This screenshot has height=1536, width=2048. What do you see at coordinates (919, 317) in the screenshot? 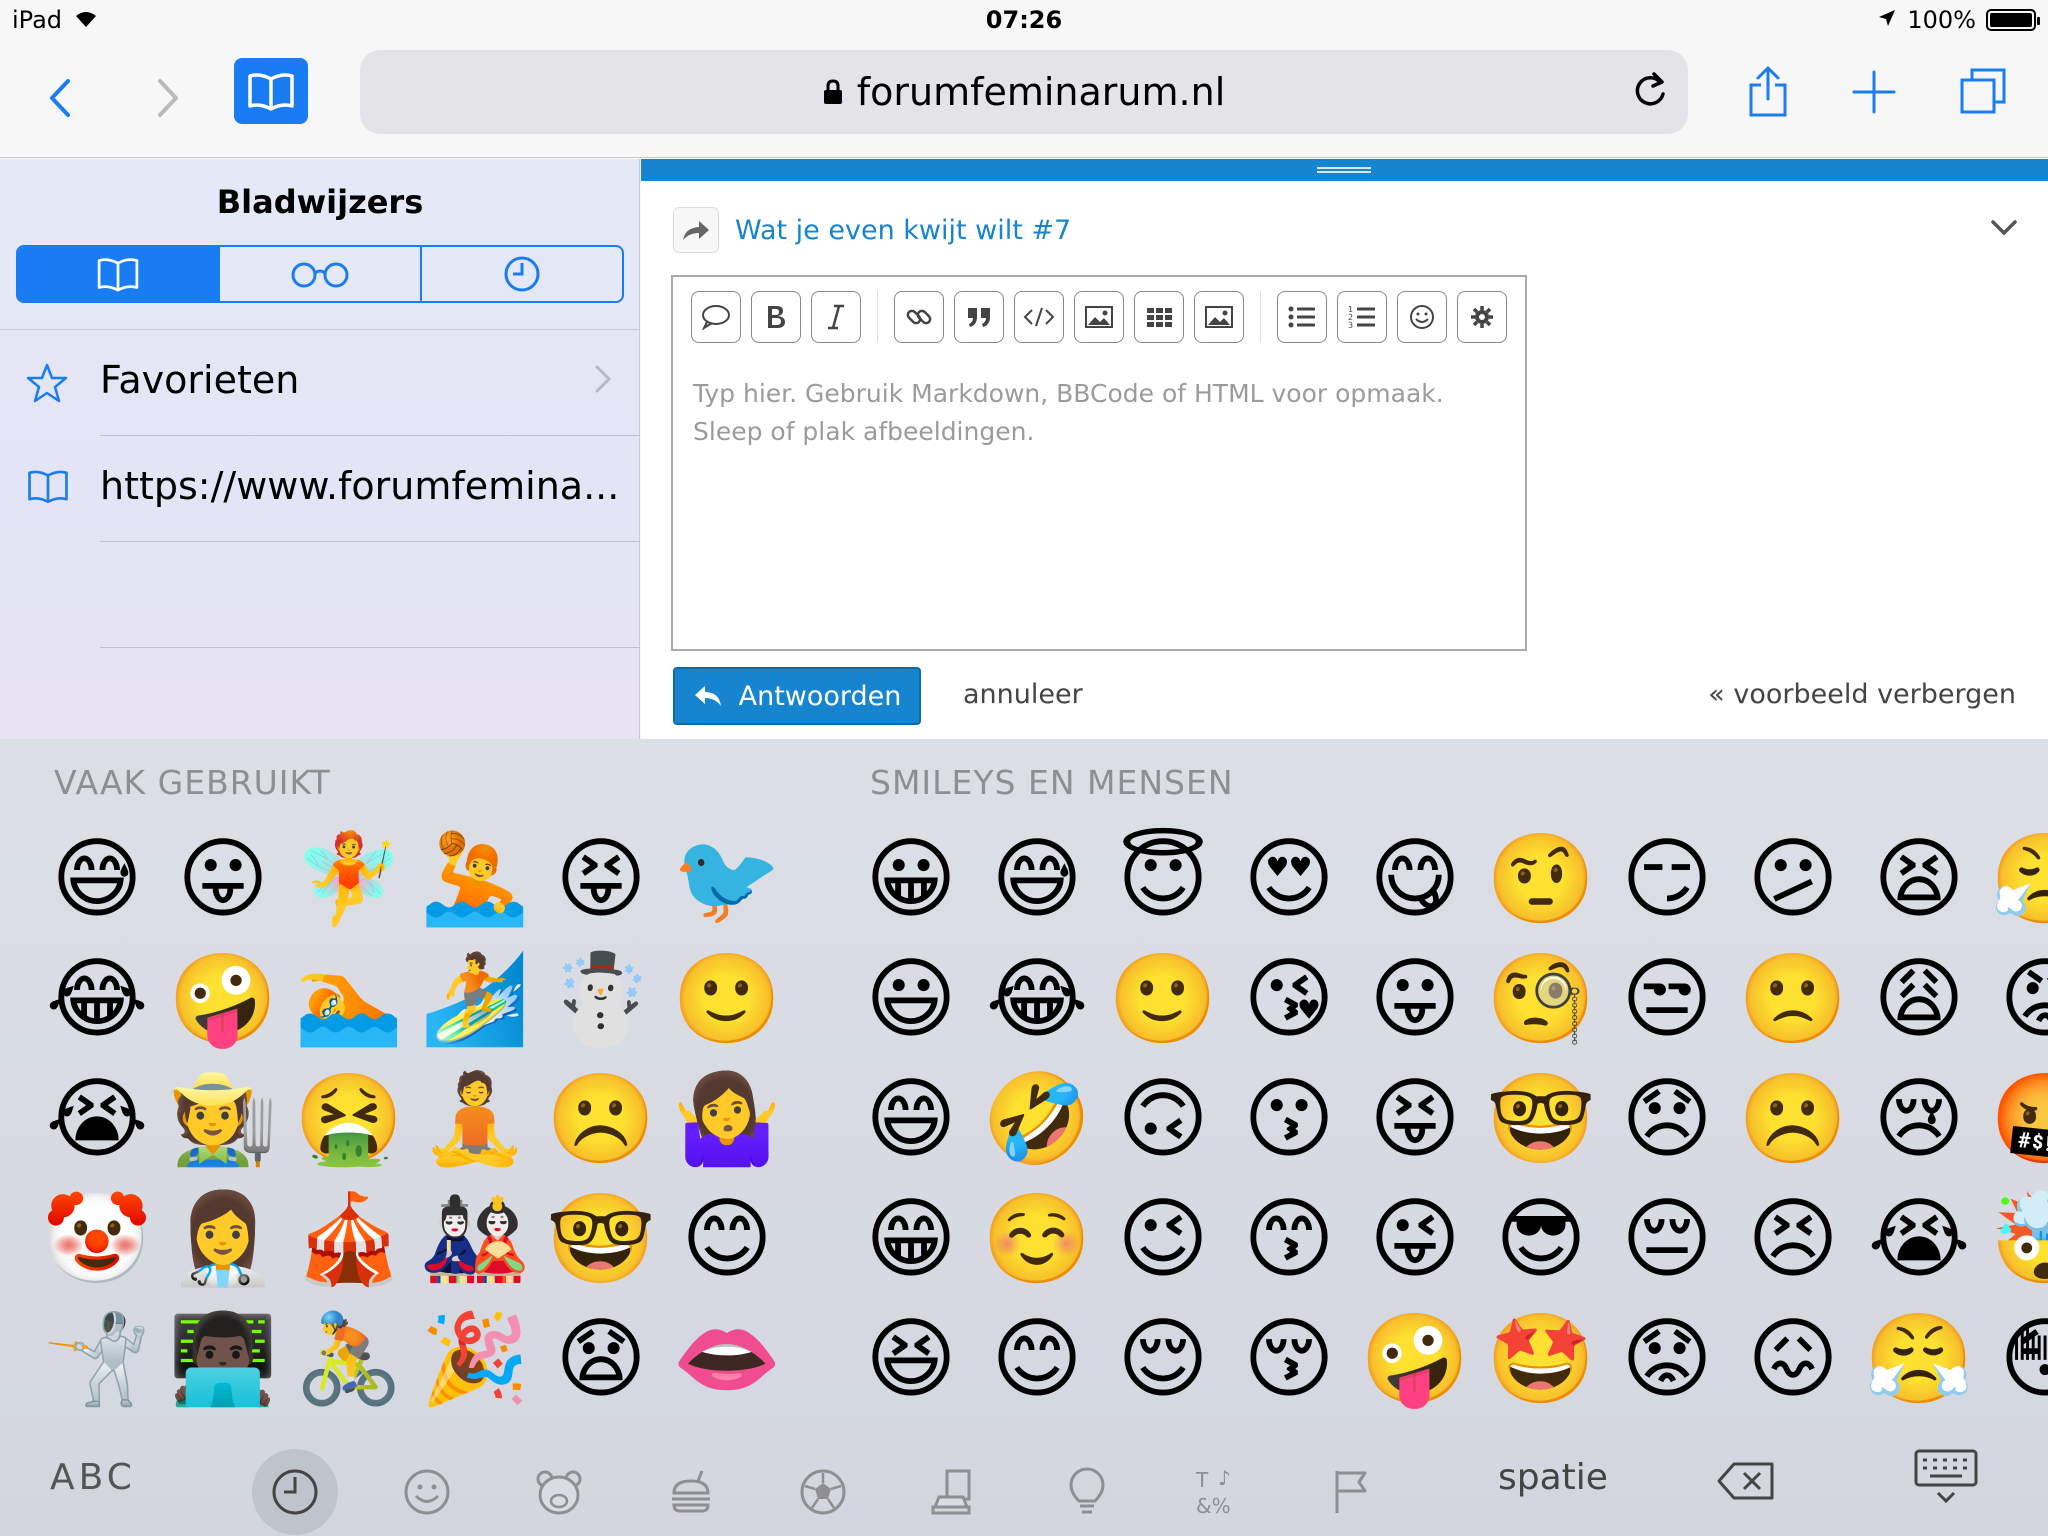
I see `link-button` at bounding box center [919, 317].